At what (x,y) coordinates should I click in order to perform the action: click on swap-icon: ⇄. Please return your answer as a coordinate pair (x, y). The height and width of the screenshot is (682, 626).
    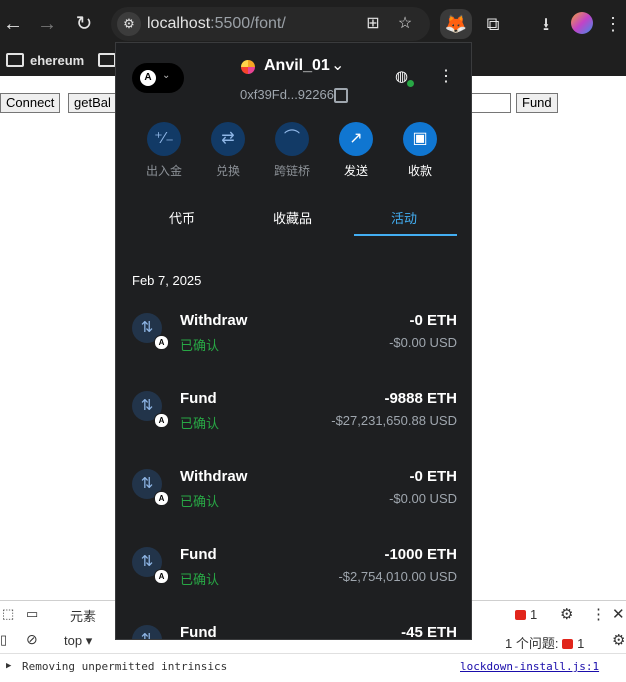
    Looking at the image, I should click on (228, 139).